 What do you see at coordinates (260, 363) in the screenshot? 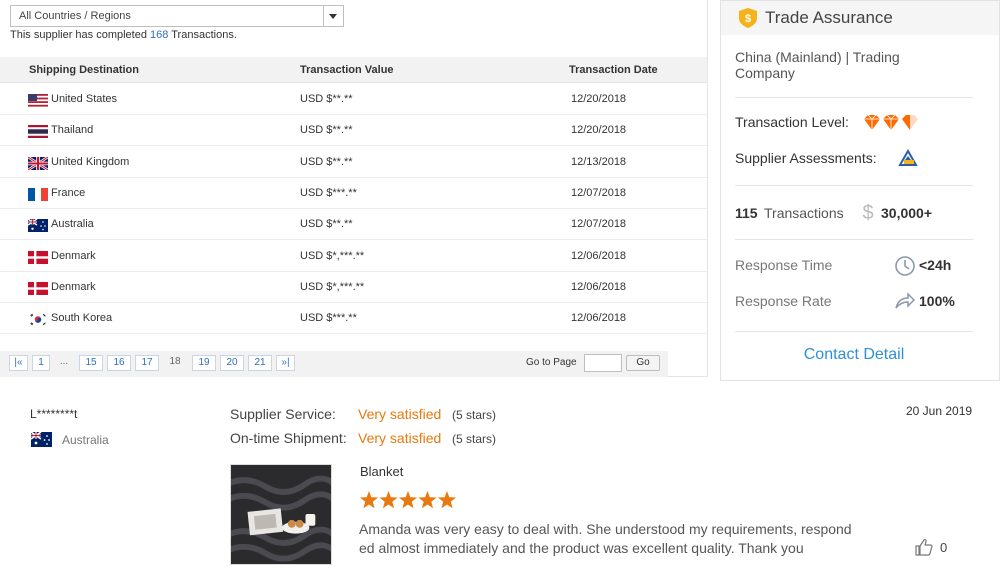
I see `page-21: 21` at bounding box center [260, 363].